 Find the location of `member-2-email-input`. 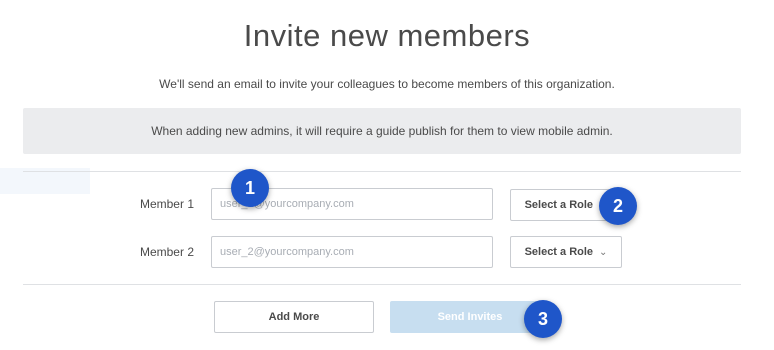

member-2-email-input is located at coordinates (352, 252).